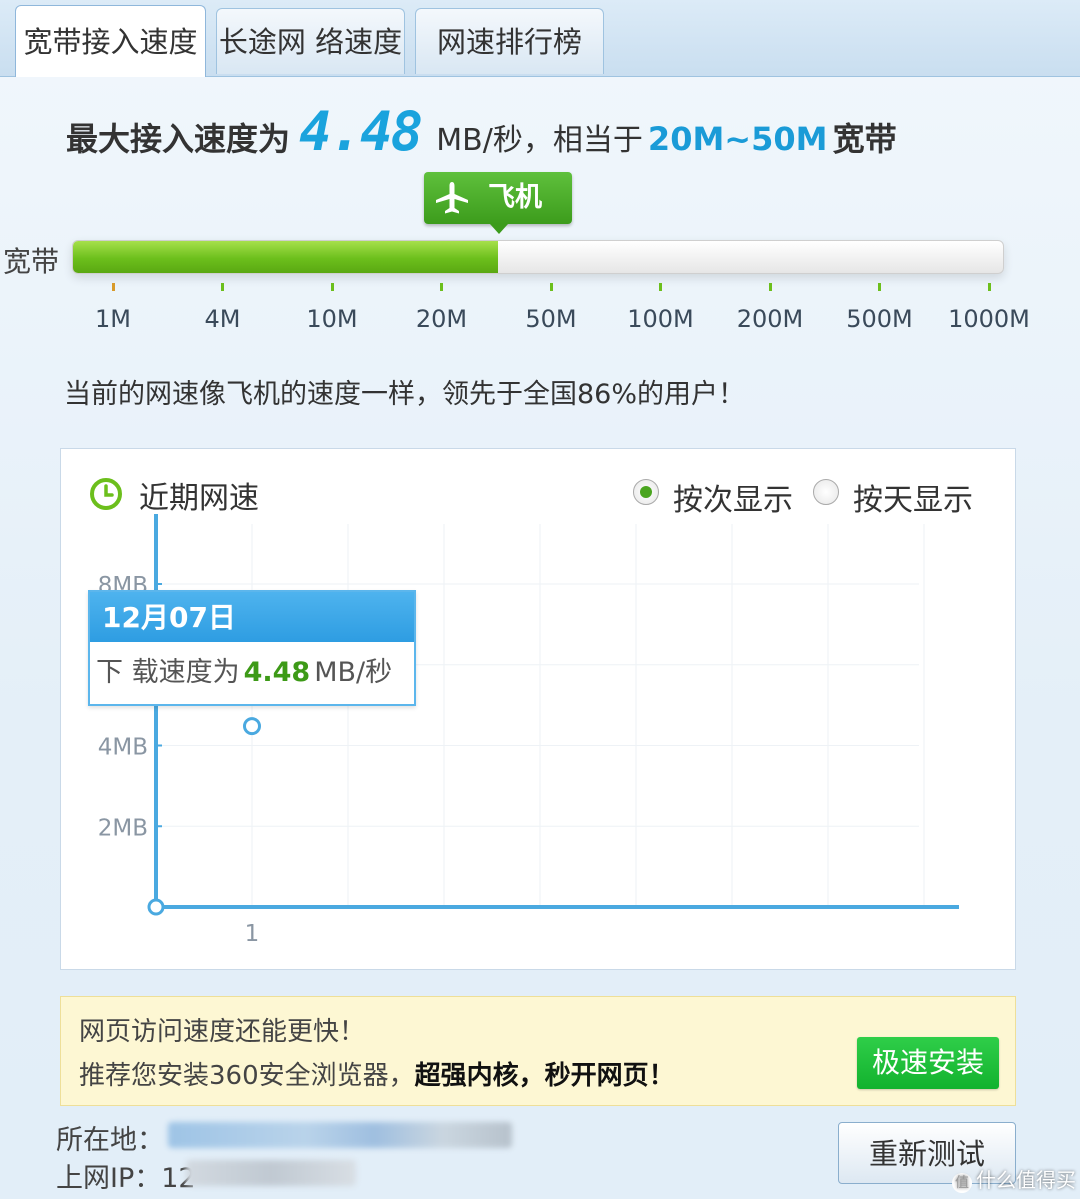  I want to click on speed-comparison-text: 当前的网速像飞机的速度一样，领先于全国86%的用户！, so click(405, 394).